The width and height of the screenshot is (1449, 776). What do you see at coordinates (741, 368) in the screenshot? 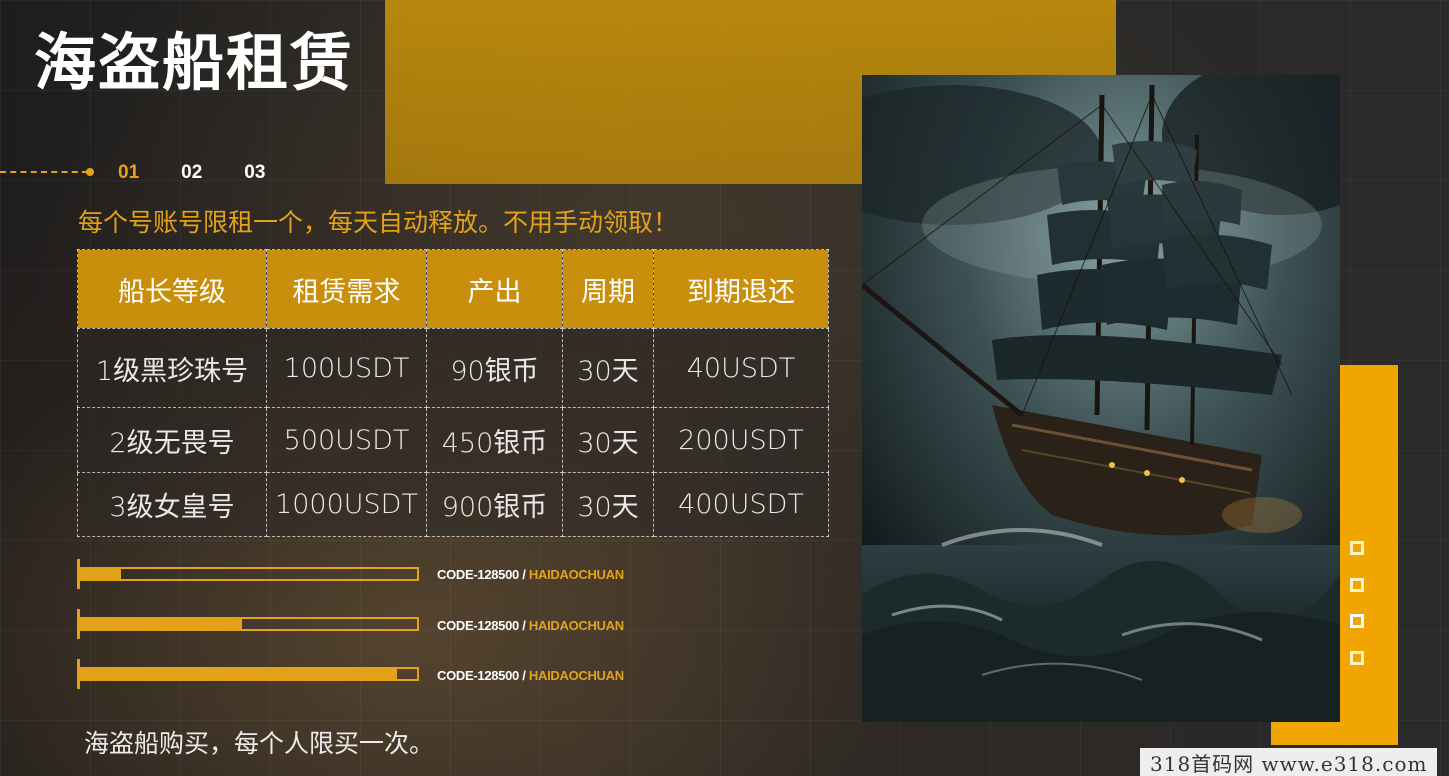
I see `table-cell: 40USDT` at bounding box center [741, 368].